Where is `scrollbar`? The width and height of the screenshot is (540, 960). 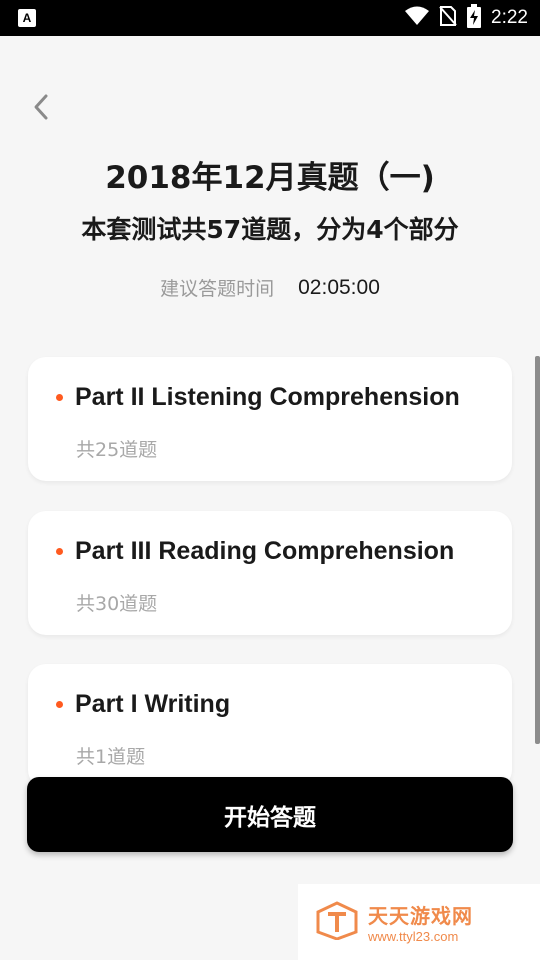
scrollbar is located at coordinates (537, 550).